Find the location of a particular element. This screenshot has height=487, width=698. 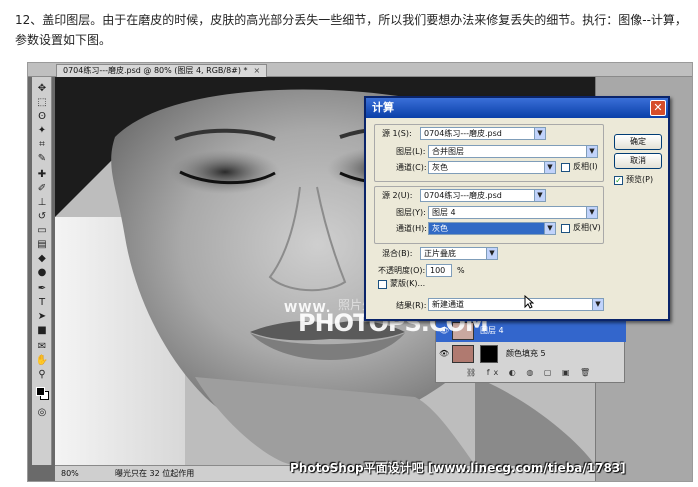

opacity-unit: % is located at coordinates (461, 270).